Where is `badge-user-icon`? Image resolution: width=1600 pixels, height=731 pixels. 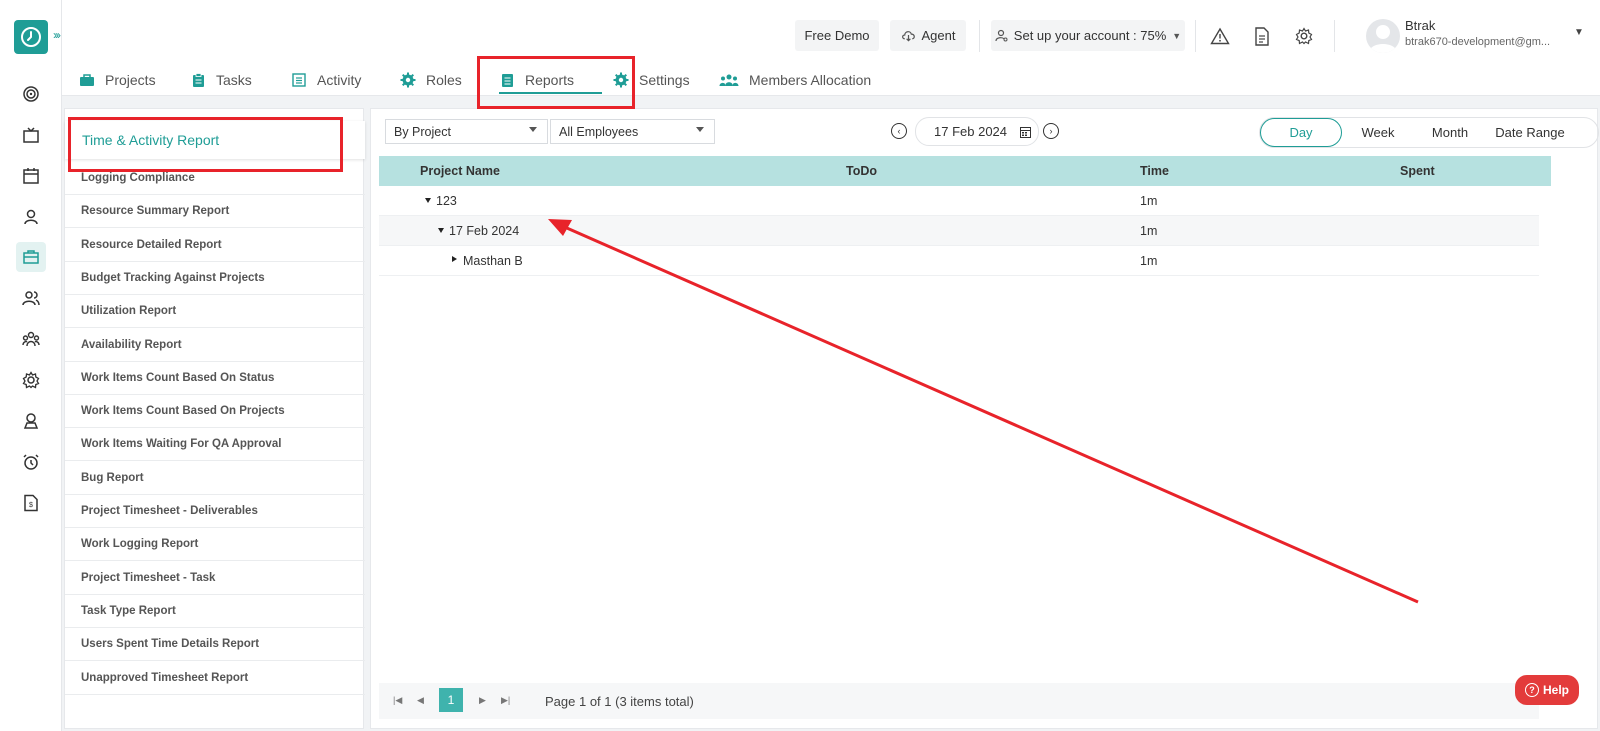 badge-user-icon is located at coordinates (31, 421).